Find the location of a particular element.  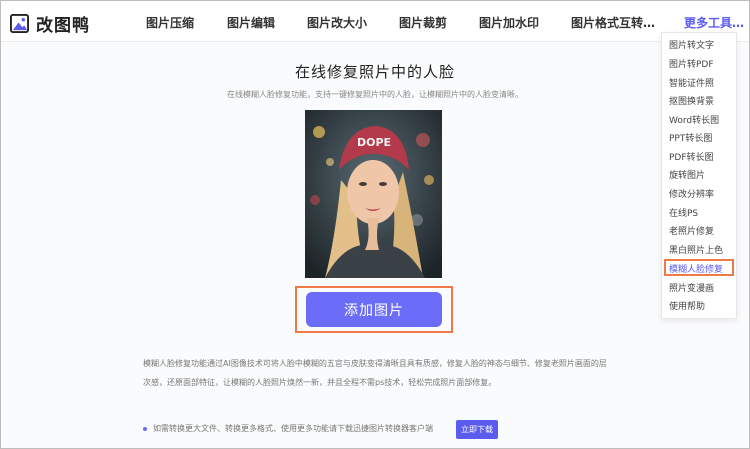

sample-face-photo: DOPE is located at coordinates (373, 194).